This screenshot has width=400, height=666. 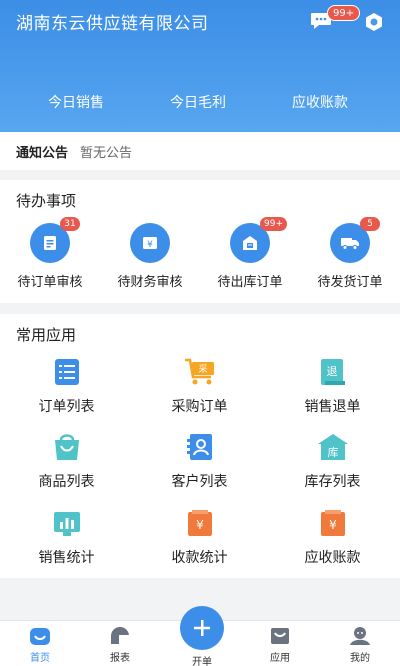 I want to click on todo-outbound: 99+ 待出库订单, so click(x=250, y=253).